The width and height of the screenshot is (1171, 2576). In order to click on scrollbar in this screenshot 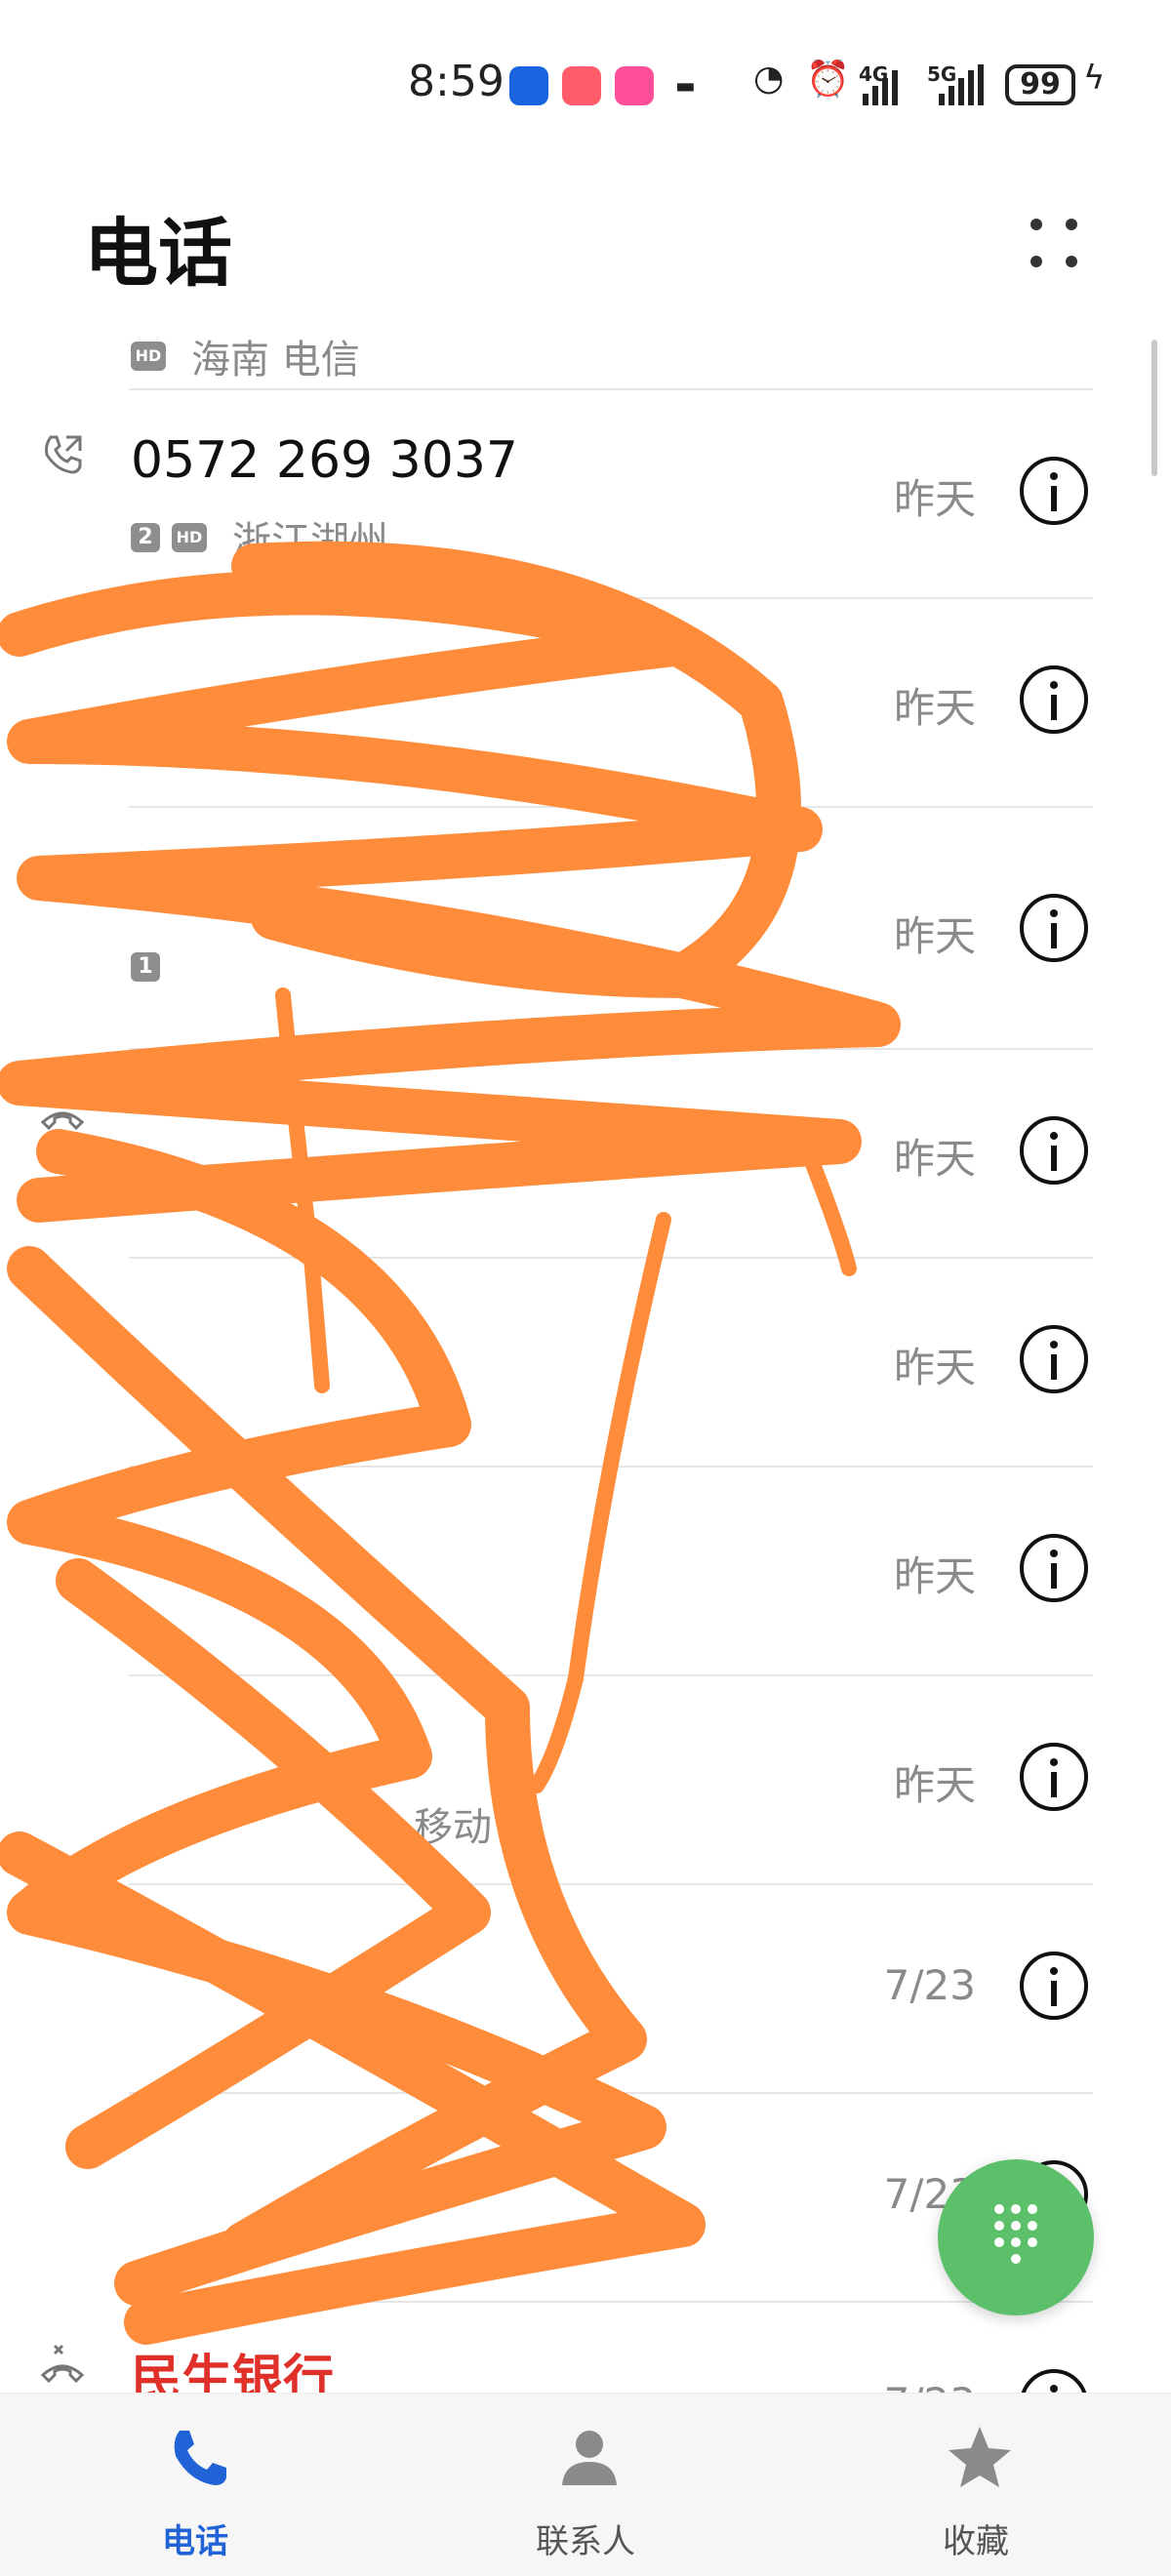, I will do `click(1154, 408)`.